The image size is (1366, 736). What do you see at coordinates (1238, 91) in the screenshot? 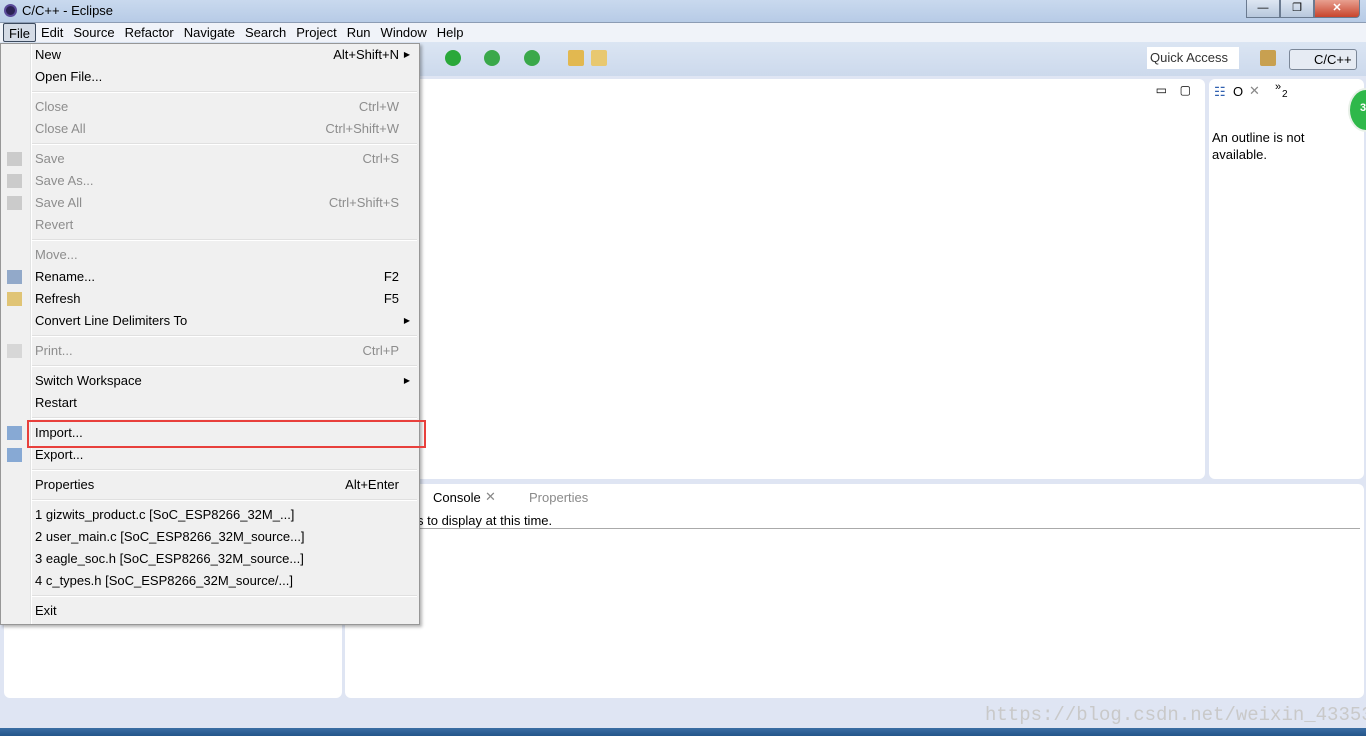
I see `tab-outline: O` at bounding box center [1238, 91].